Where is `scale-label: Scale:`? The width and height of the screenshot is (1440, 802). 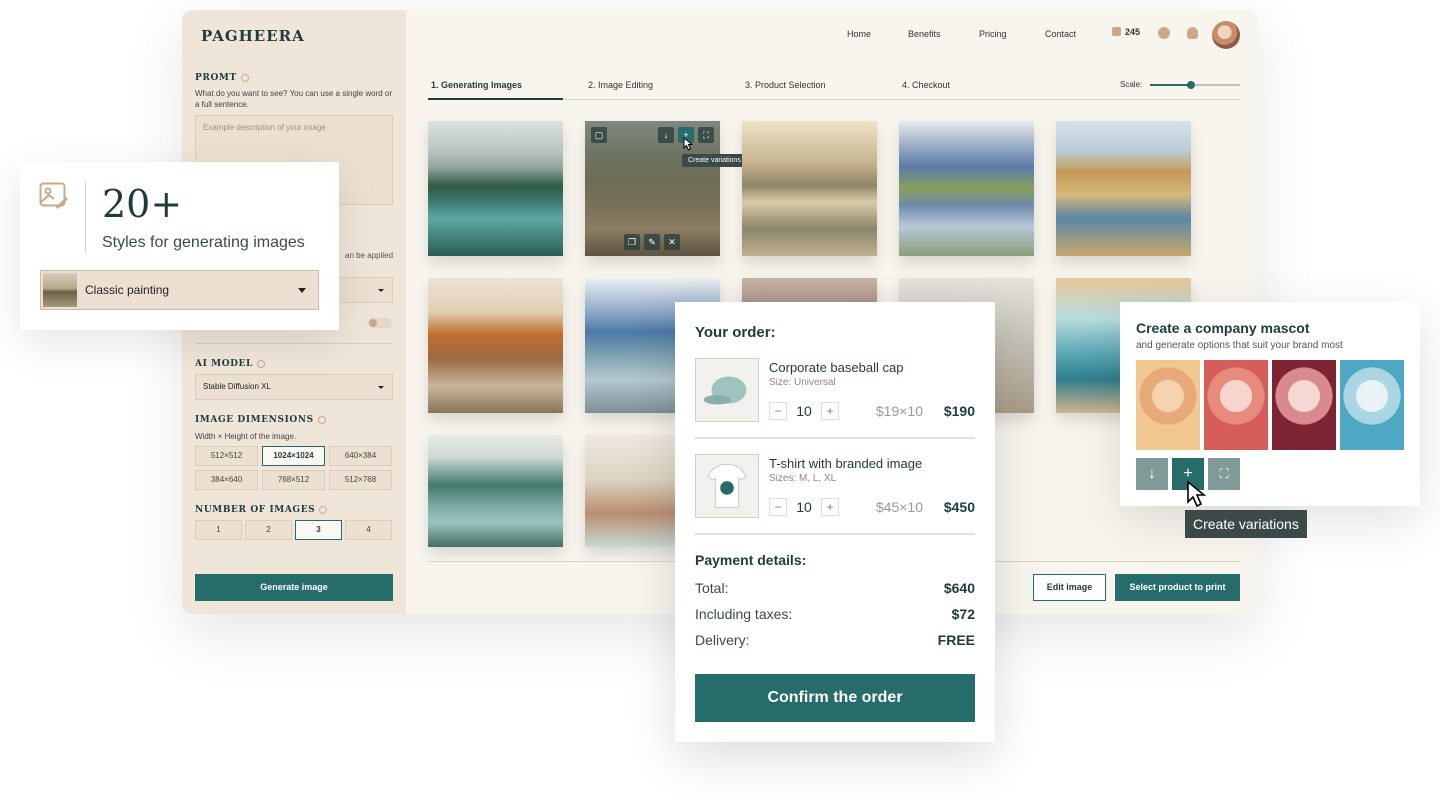 scale-label: Scale: is located at coordinates (1131, 84).